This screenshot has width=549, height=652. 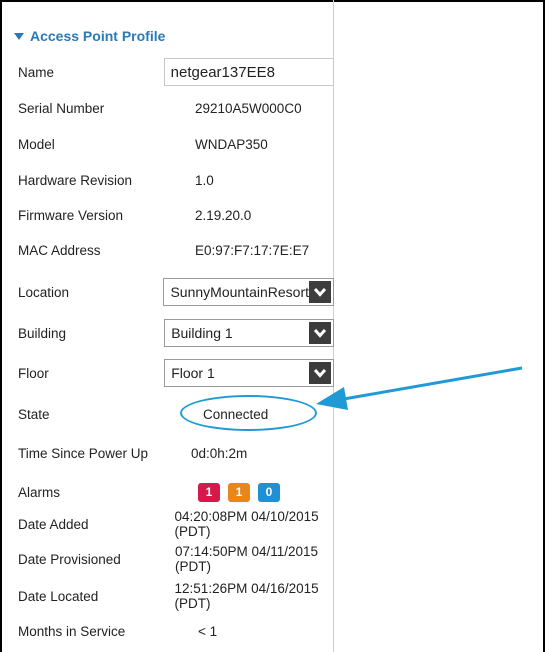 I want to click on months-in-service-value: < 1, so click(x=208, y=631).